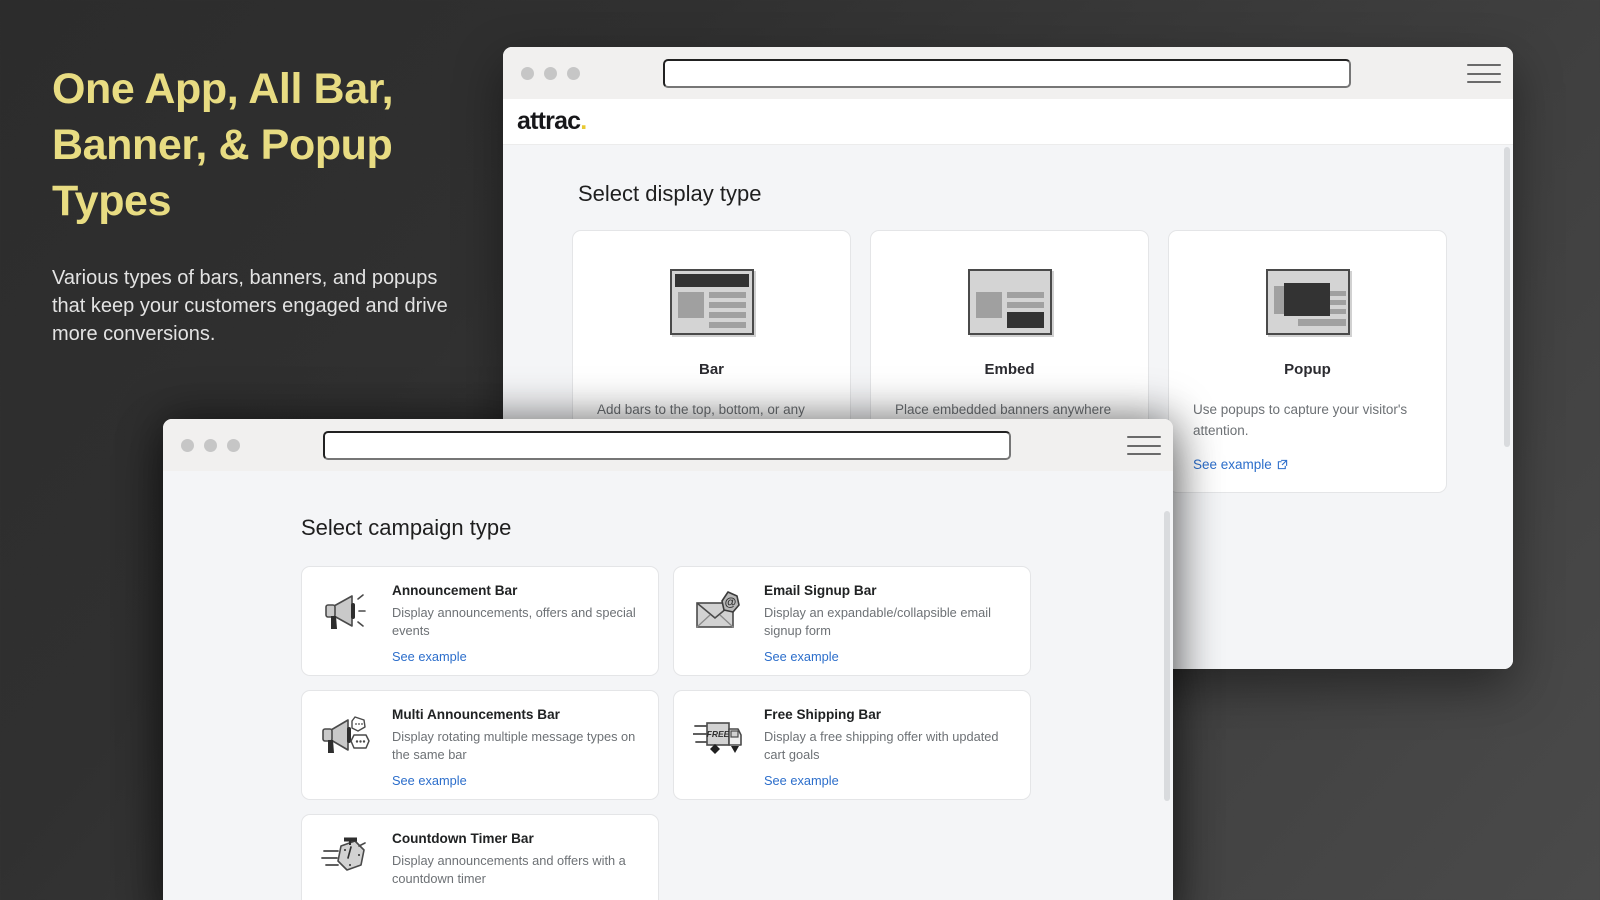 The width and height of the screenshot is (1600, 900). I want to click on svg-text: FREE, so click(718, 734).